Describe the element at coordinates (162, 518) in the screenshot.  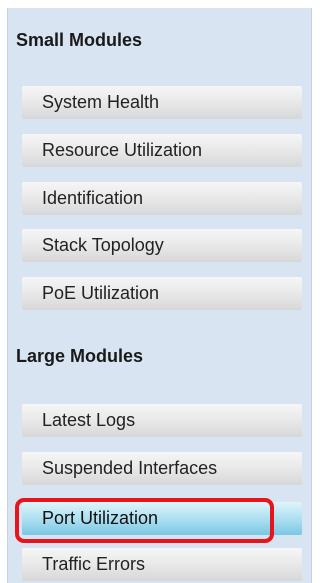
I see `module-port-utilization: Port Utilization` at that location.